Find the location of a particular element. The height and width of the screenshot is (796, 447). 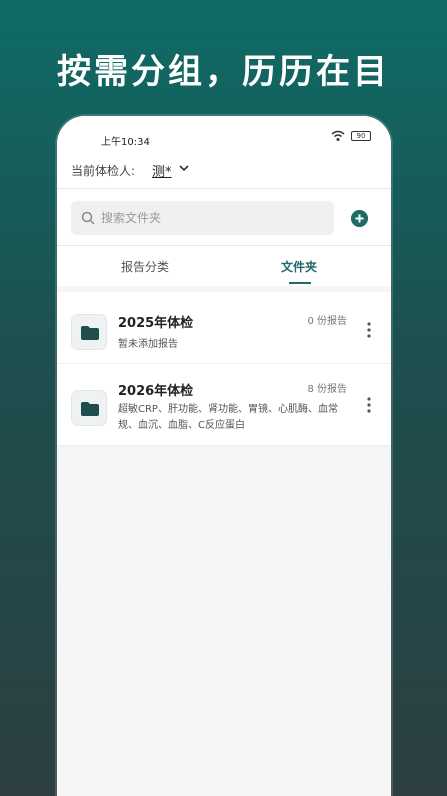

tab-report-category: 报告分类 is located at coordinates (145, 266).